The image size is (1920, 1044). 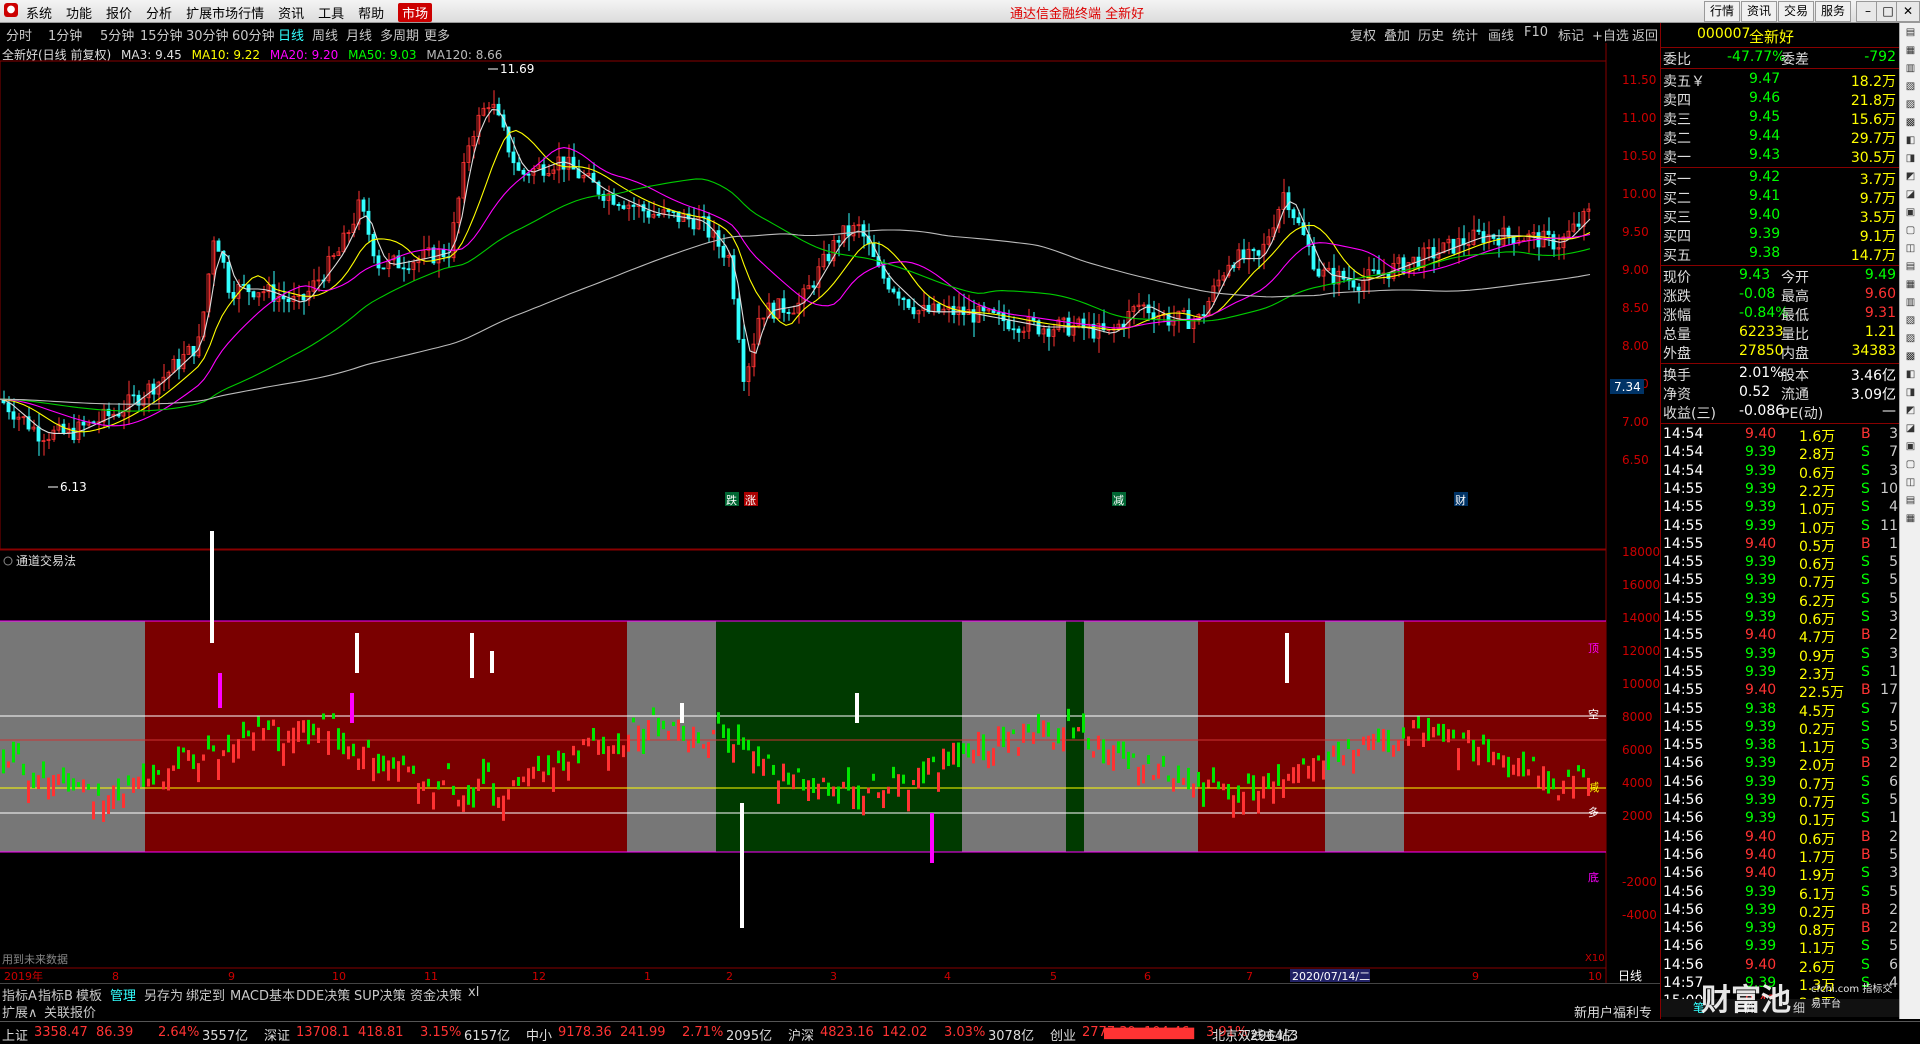 I want to click on menu-ext-market: 扩展市场行情, so click(x=225, y=12).